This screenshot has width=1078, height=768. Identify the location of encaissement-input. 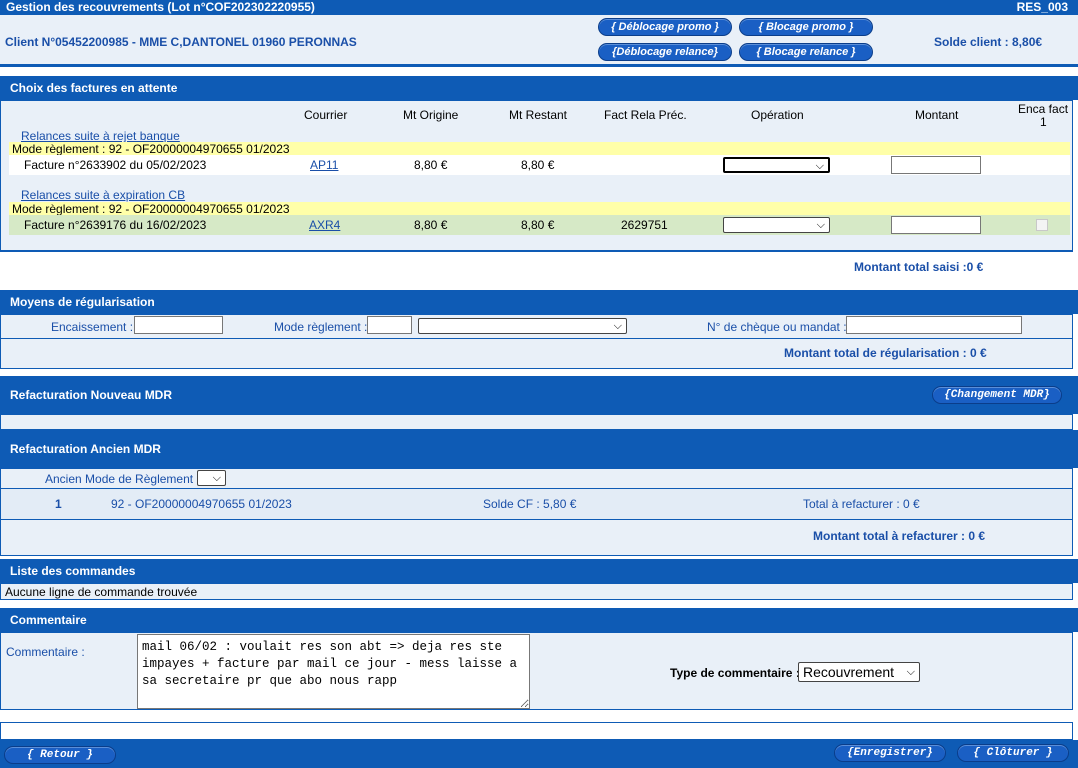
(178, 325).